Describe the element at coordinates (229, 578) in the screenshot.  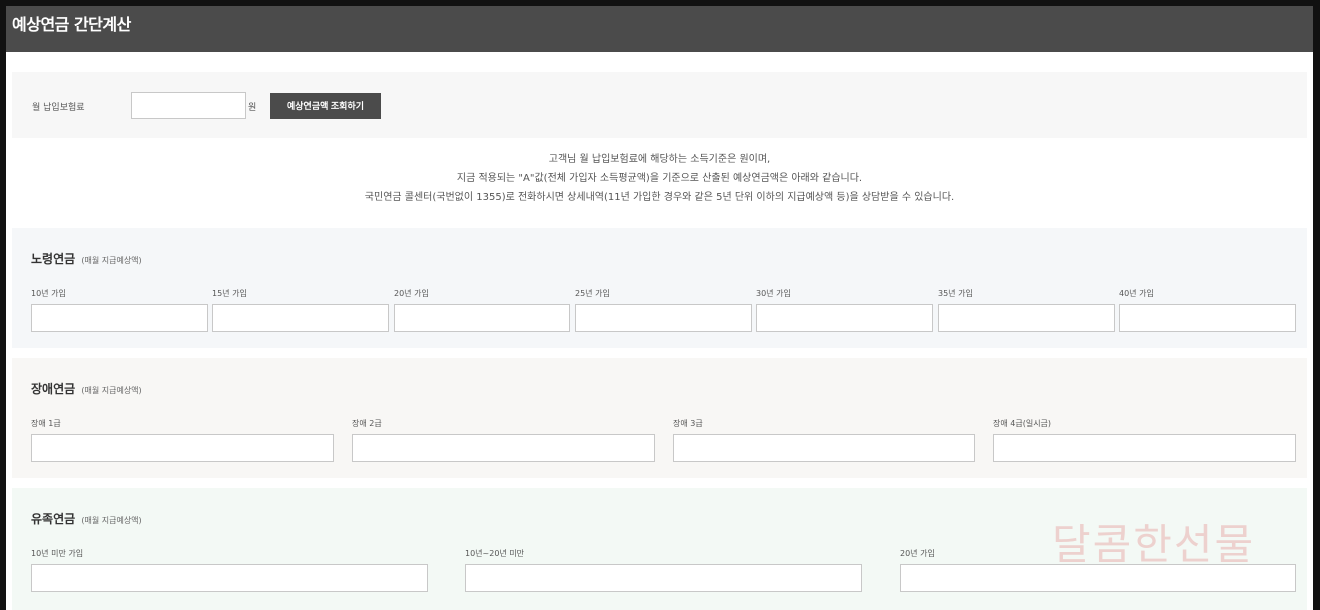
I see `survivor-field-under10` at that location.